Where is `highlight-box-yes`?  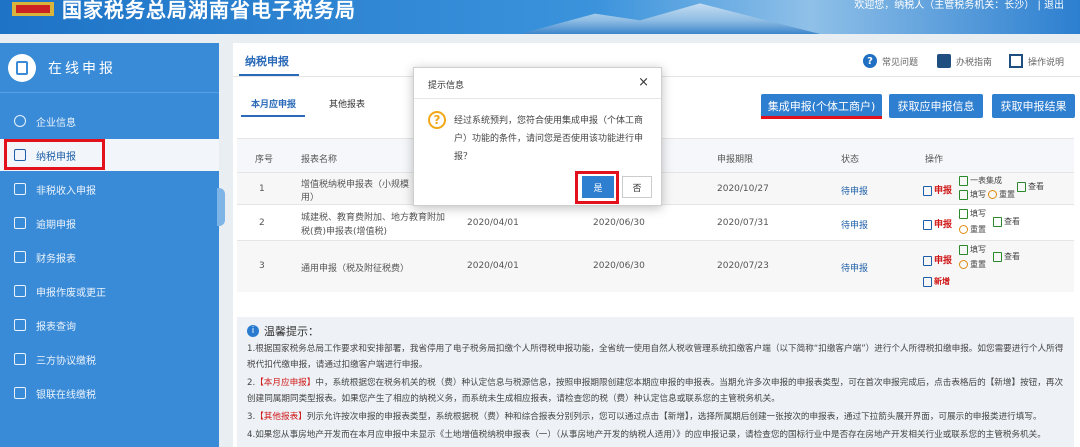
highlight-box-yes is located at coordinates (597, 187).